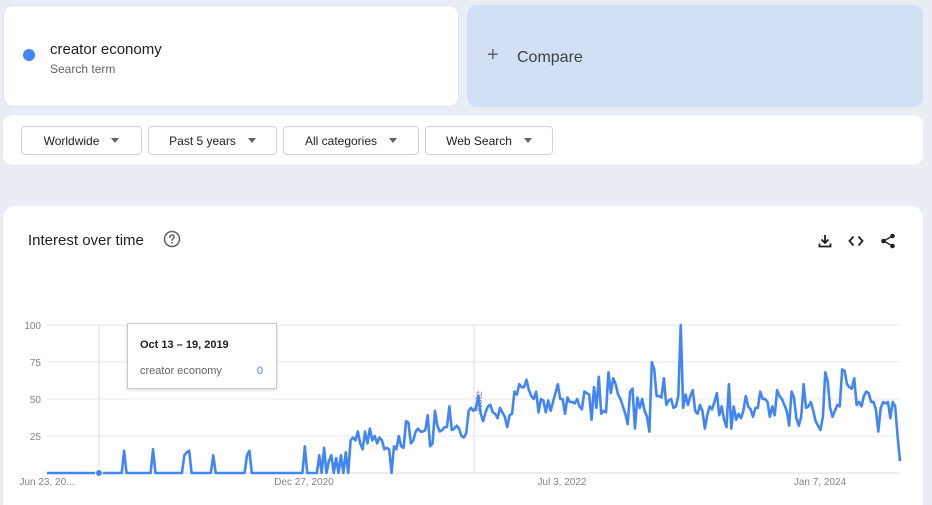 The height and width of the screenshot is (505, 932). Describe the element at coordinates (36, 437) in the screenshot. I see `y-tick-label: 25` at that location.